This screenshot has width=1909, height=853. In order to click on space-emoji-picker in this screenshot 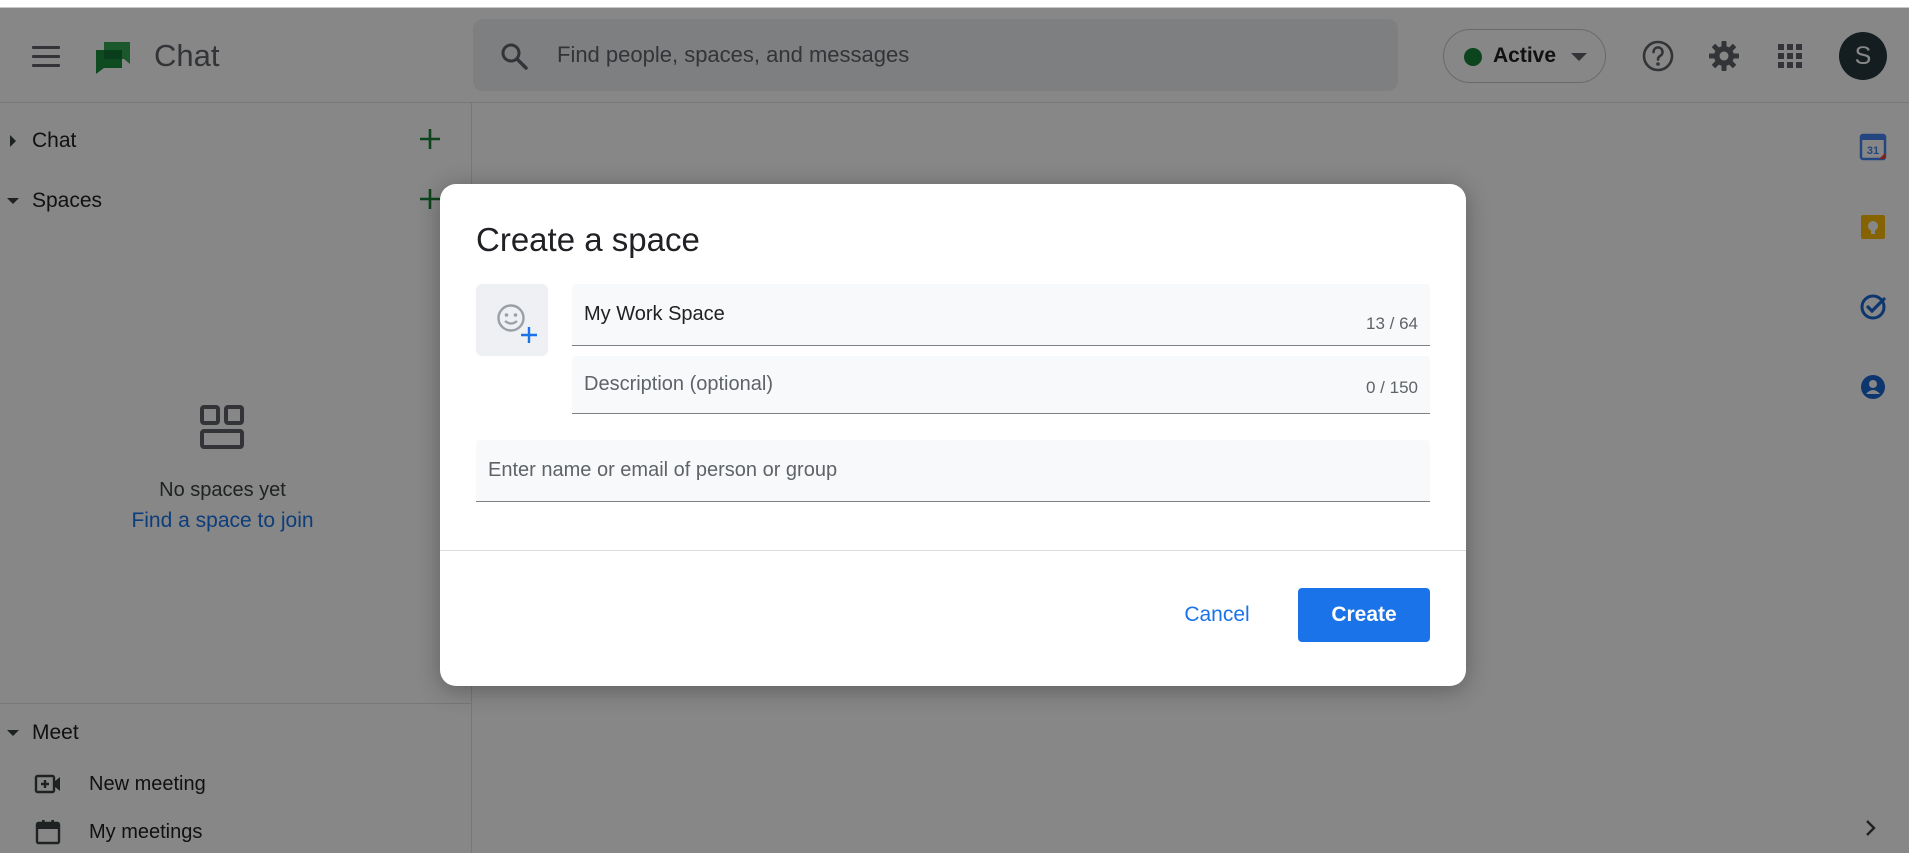, I will do `click(512, 320)`.